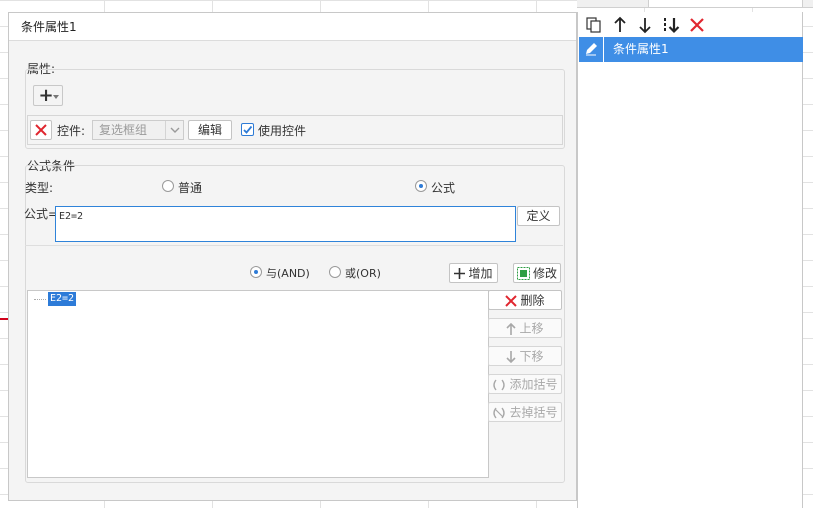 The height and width of the screenshot is (508, 813). What do you see at coordinates (71, 131) in the screenshot?
I see `control-label: 控件:` at bounding box center [71, 131].